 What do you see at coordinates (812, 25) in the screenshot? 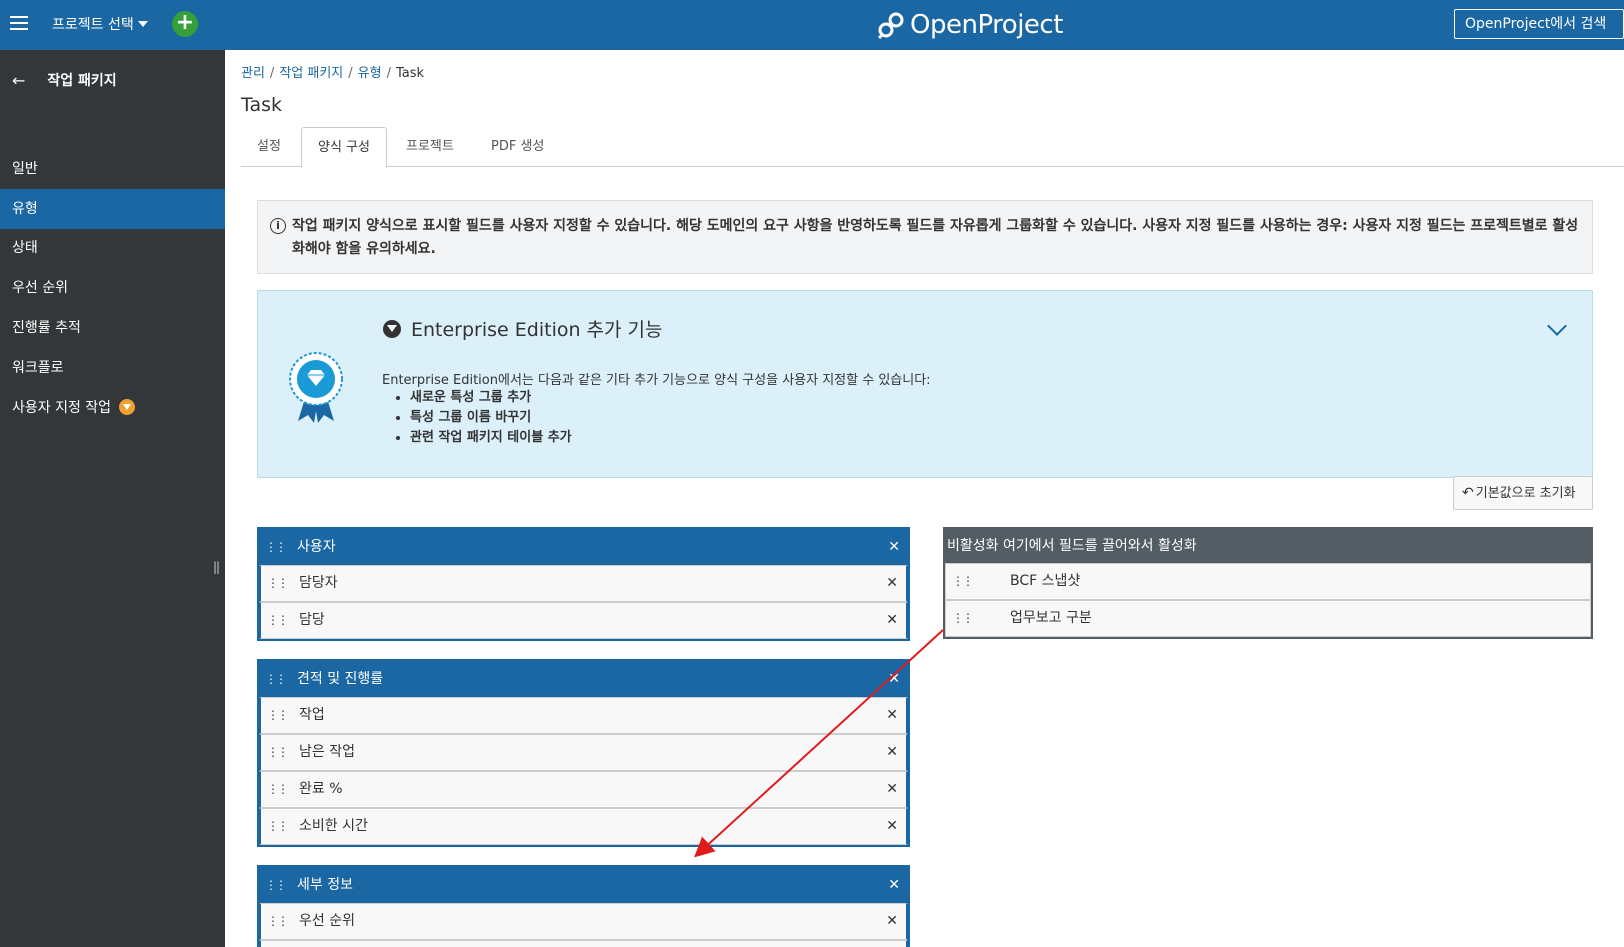
I see `top-bar: 프로젝트 선택 + OpenProject OpenProject에서 검색` at bounding box center [812, 25].